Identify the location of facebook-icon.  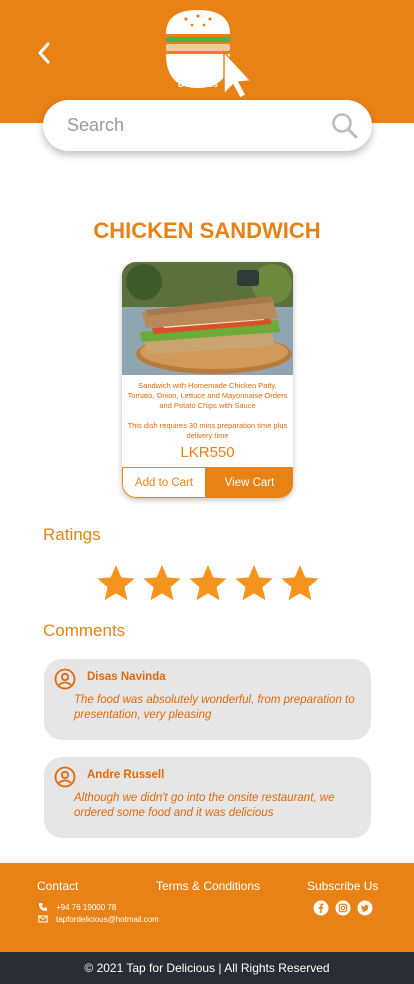
(321, 908).